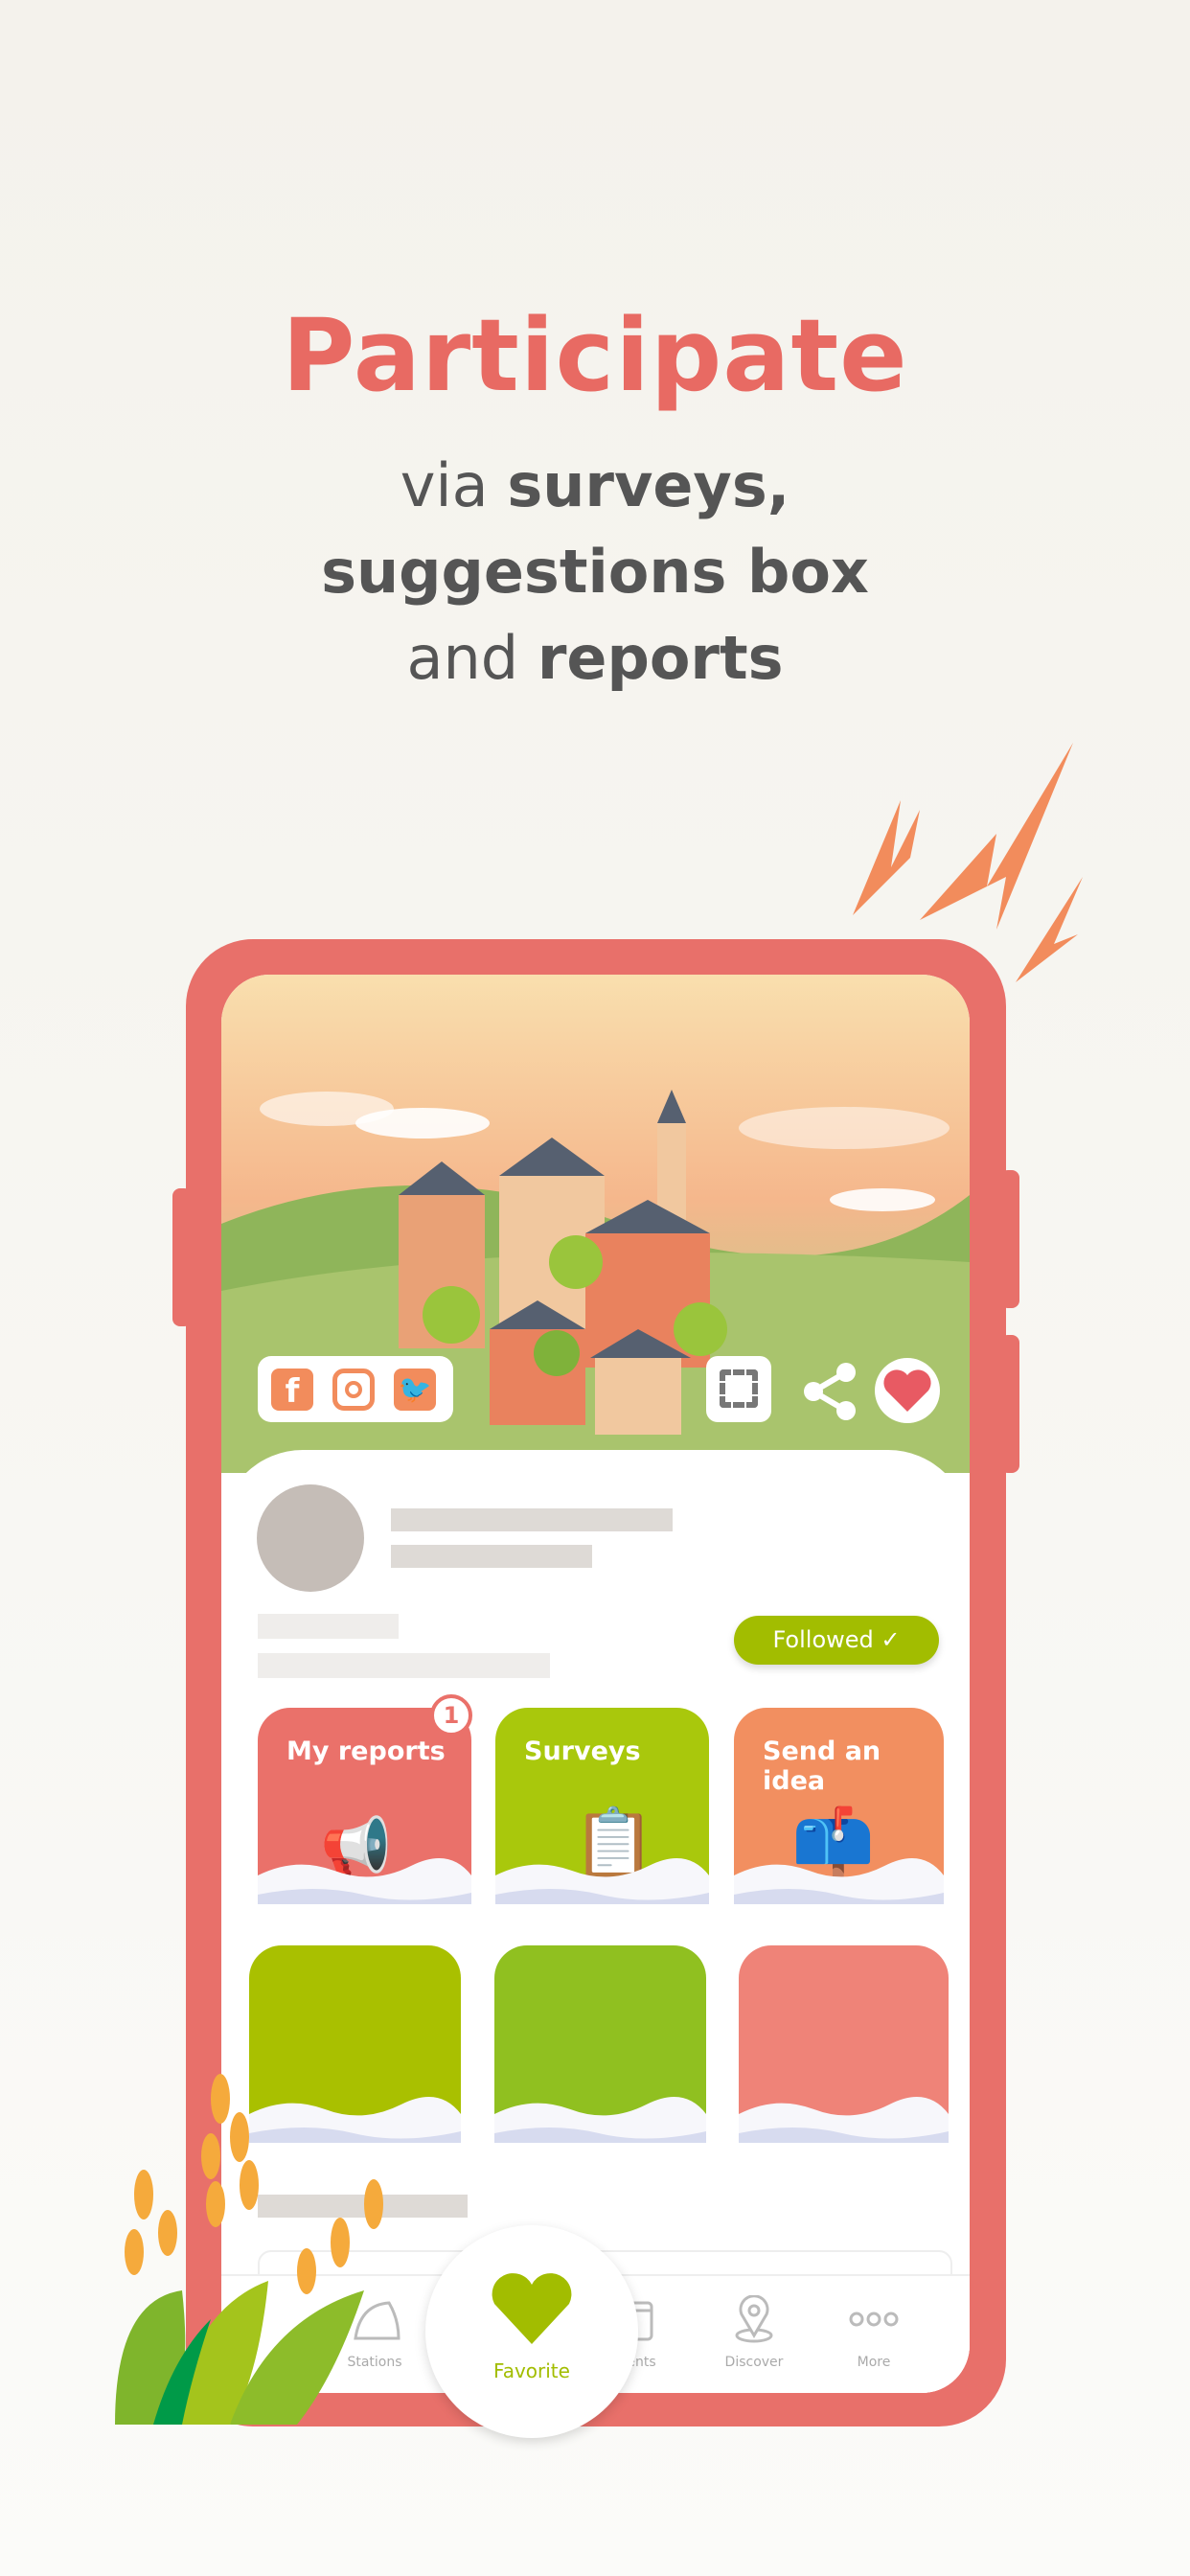  I want to click on tile-my-reports: My reports 📢, so click(365, 1806).